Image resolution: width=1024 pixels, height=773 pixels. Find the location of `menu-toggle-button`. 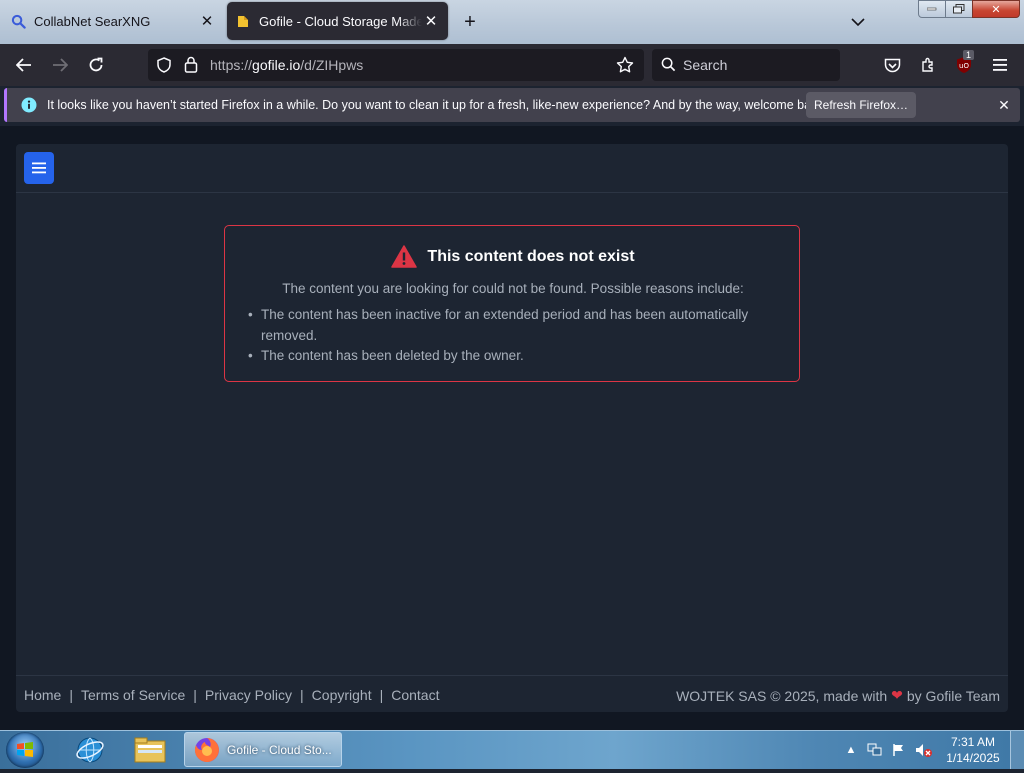

menu-toggle-button is located at coordinates (39, 168).